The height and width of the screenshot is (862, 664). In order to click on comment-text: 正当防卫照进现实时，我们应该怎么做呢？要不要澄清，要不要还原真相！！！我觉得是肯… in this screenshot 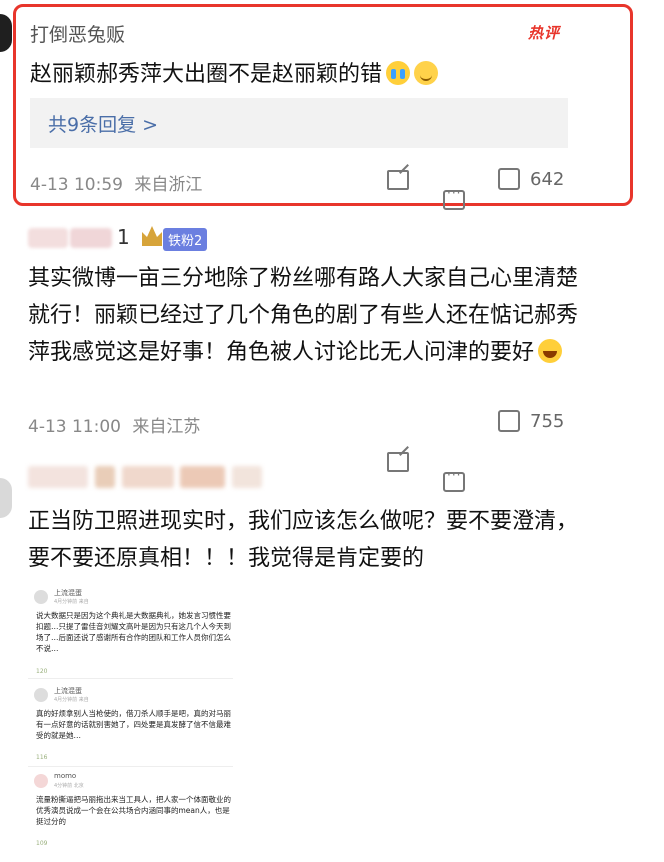, I will do `click(303, 540)`.